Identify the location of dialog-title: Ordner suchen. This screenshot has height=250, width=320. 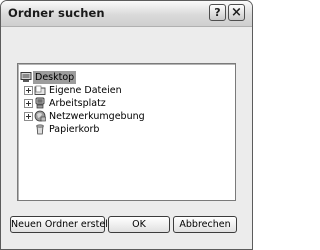
(56, 13).